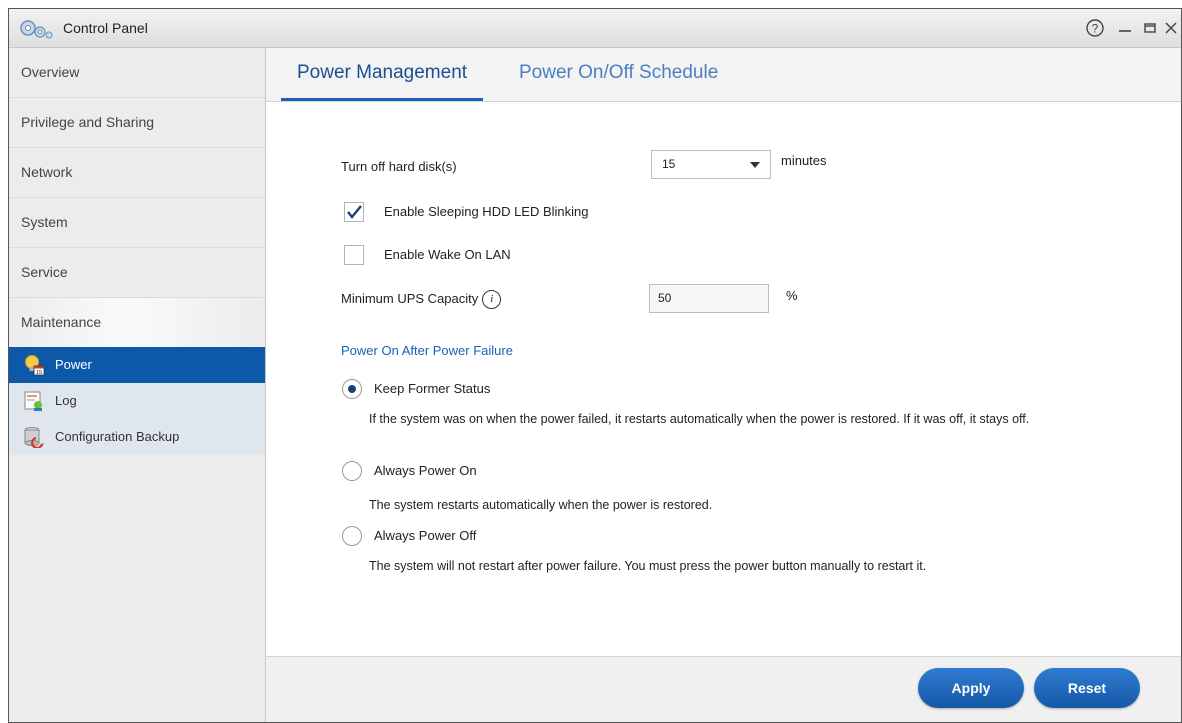  Describe the element at coordinates (352, 536) in the screenshot. I see `radio-always-power-off` at that location.